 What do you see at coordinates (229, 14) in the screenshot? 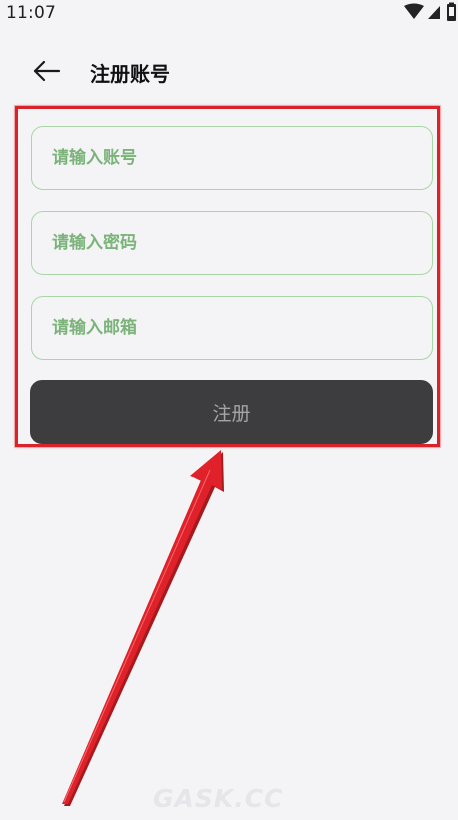
I see `status-bar: 11:07` at bounding box center [229, 14].